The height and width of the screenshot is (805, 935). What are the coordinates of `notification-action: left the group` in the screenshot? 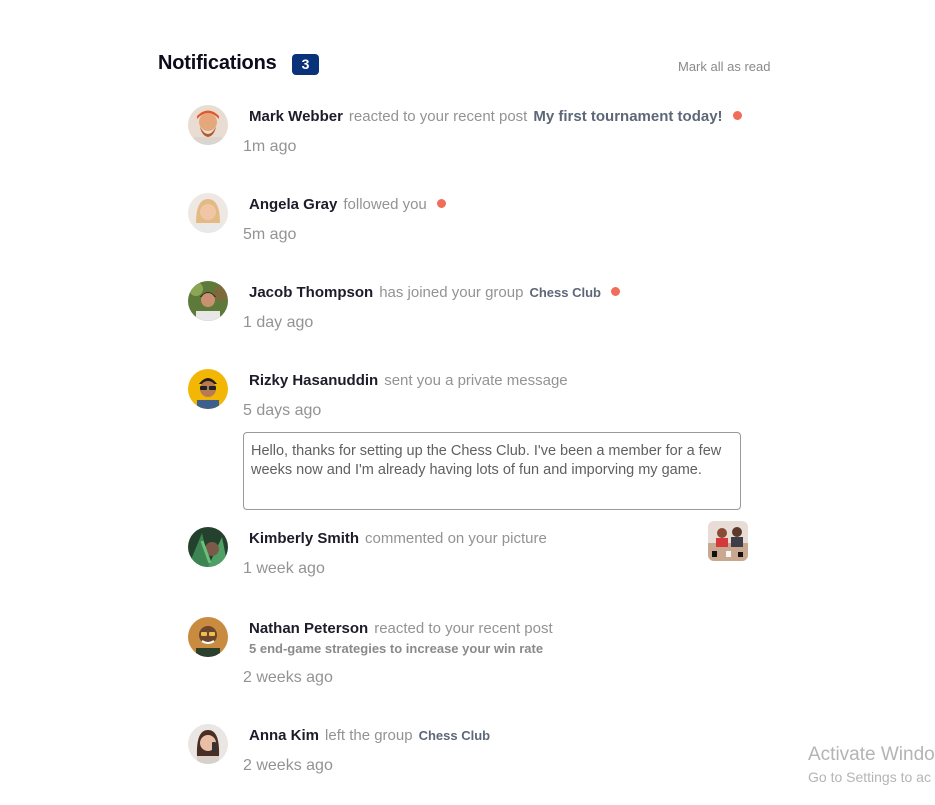 It's located at (369, 735).